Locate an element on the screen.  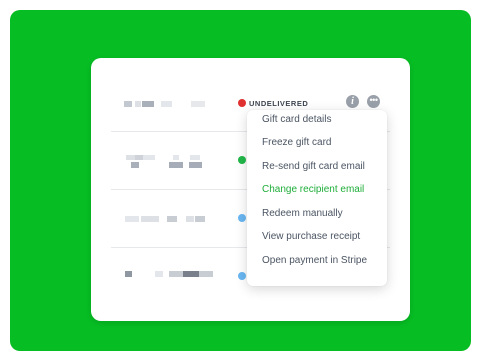
menu-item-freeze-gift-card: Freeze gift card is located at coordinates (324, 143).